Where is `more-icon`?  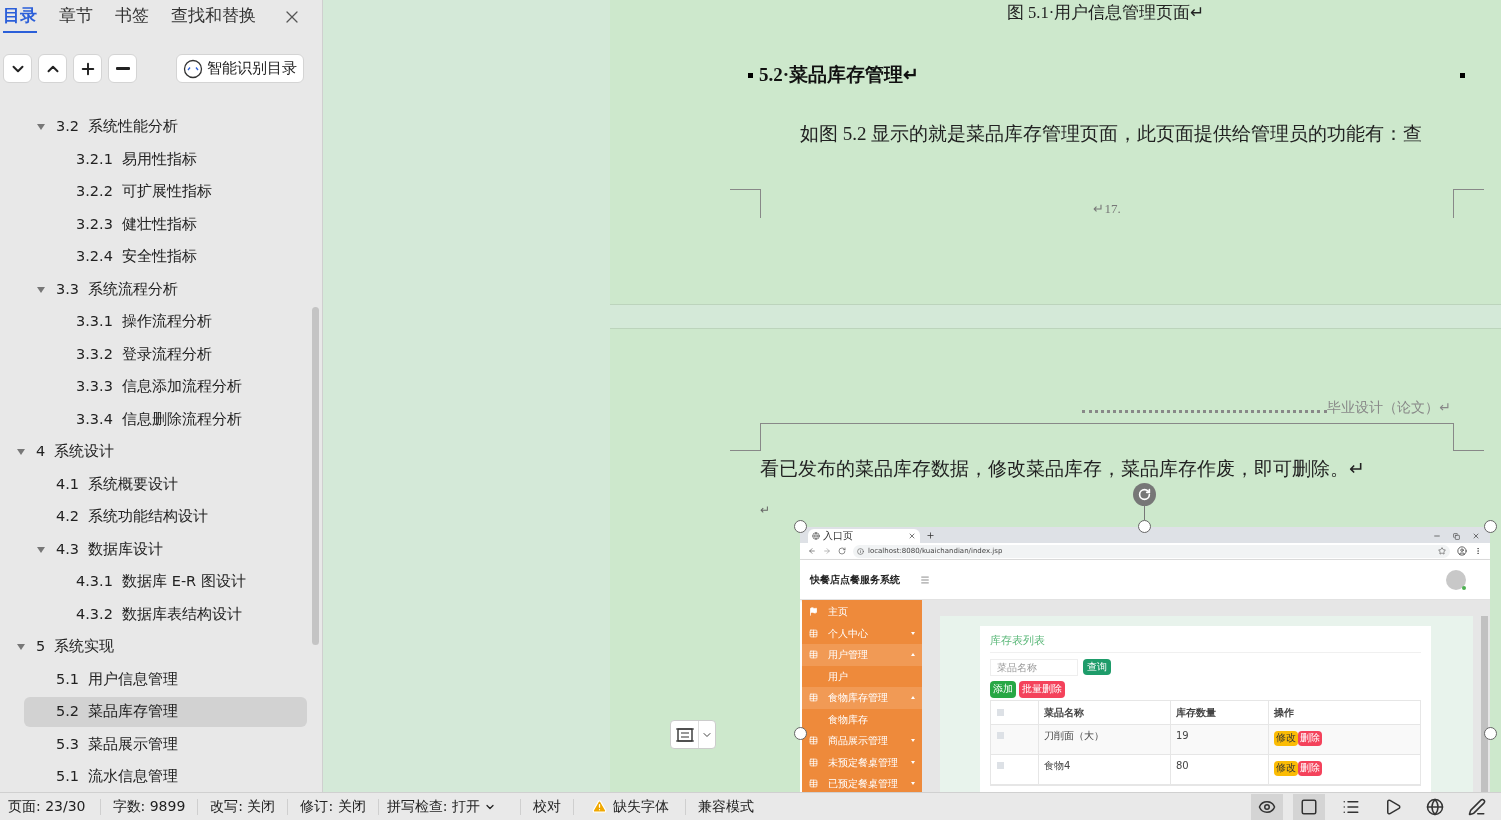 more-icon is located at coordinates (1478, 551).